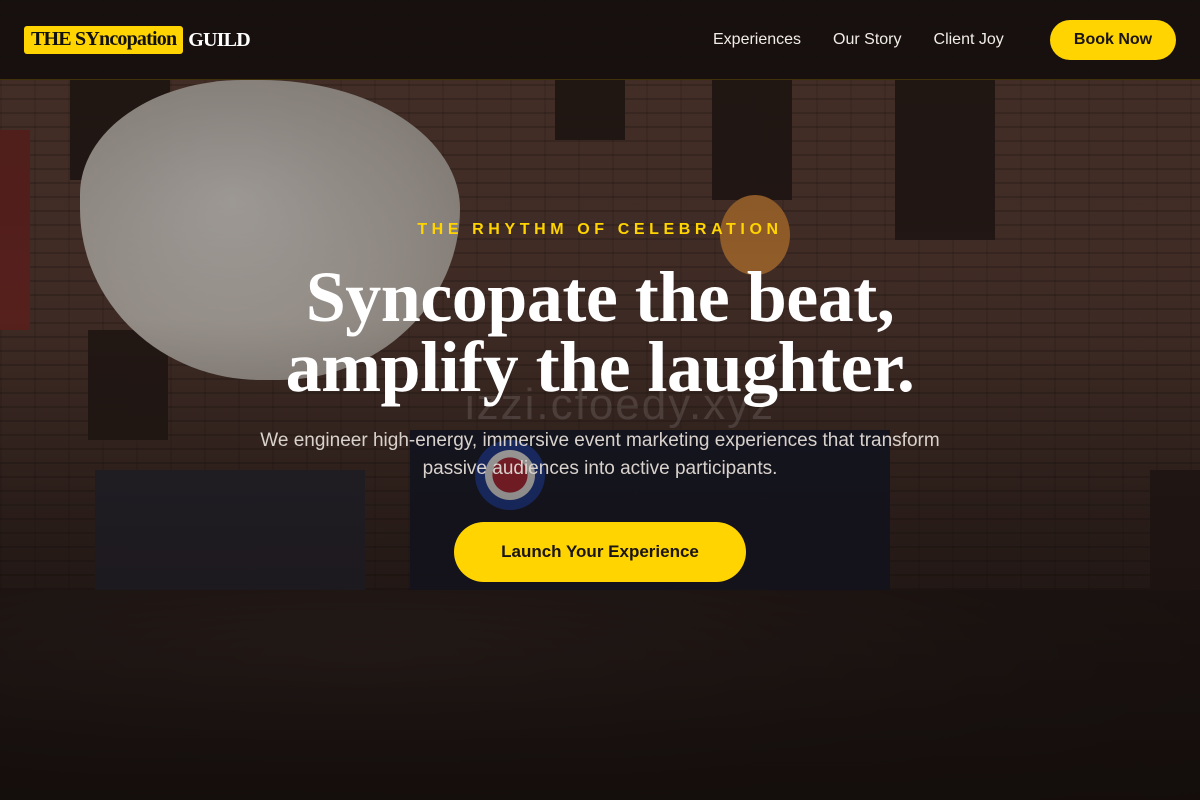 The image size is (1200, 800). Describe the element at coordinates (600, 297) in the screenshot. I see `headline-line-1: Syncopate the beat,` at that location.